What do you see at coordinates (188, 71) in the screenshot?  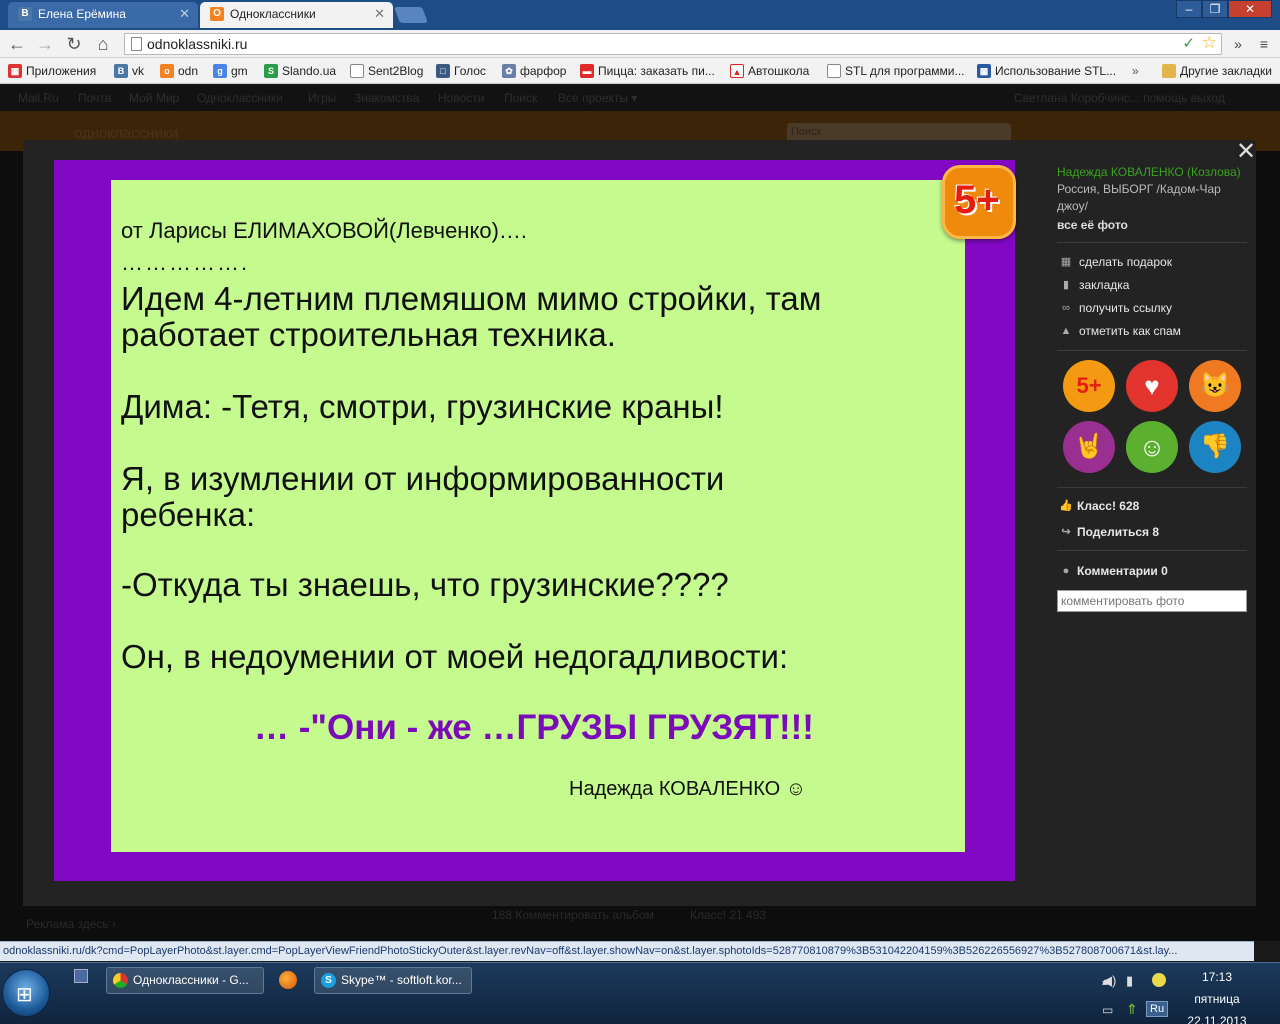 I see `bookmark-label: odn` at bounding box center [188, 71].